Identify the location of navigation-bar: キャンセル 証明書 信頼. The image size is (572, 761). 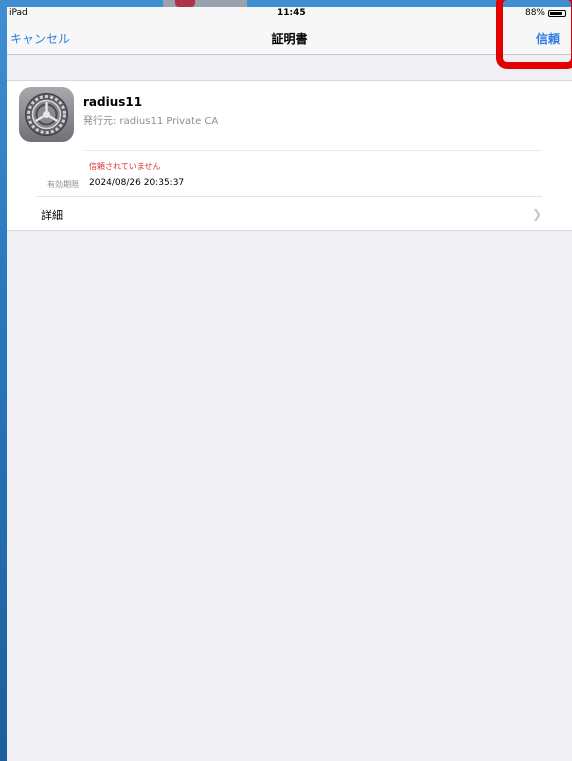
(289, 38).